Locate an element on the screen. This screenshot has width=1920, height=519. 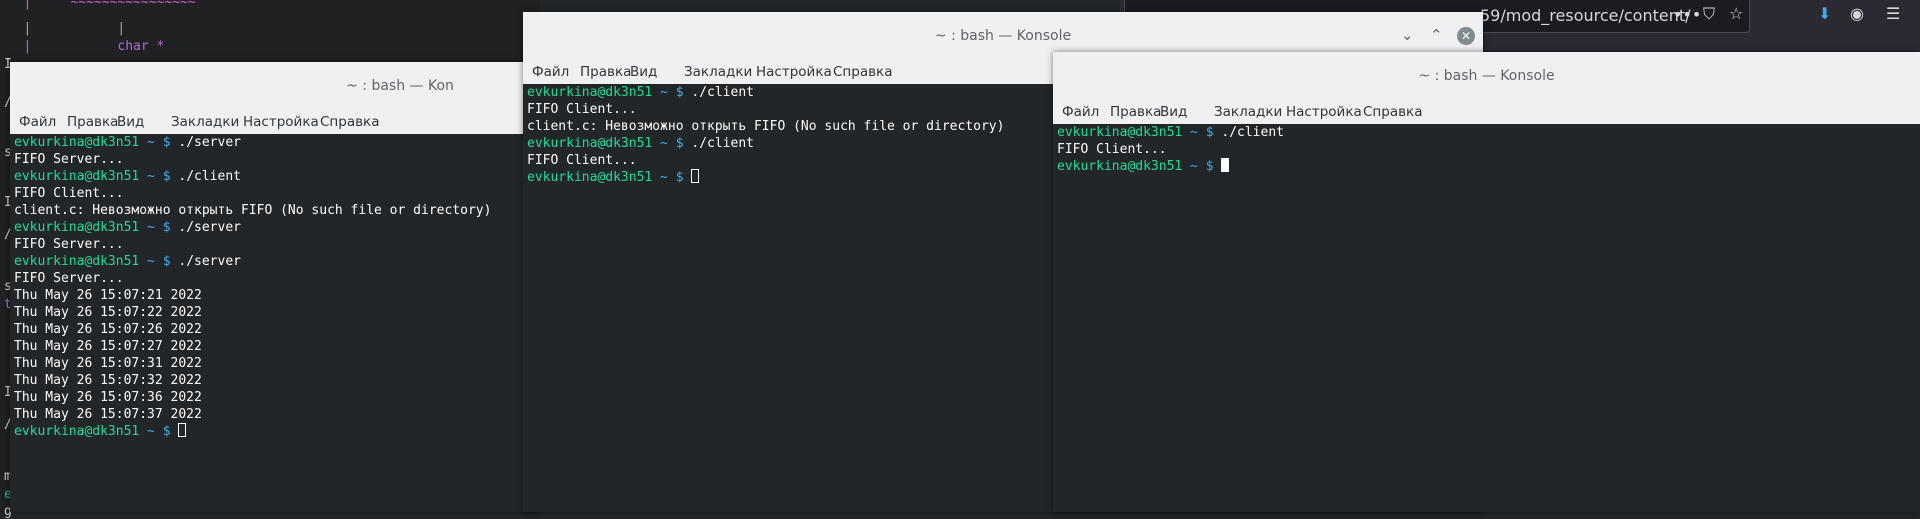
minimize-icon: ⌄ is located at coordinates (1407, 35).